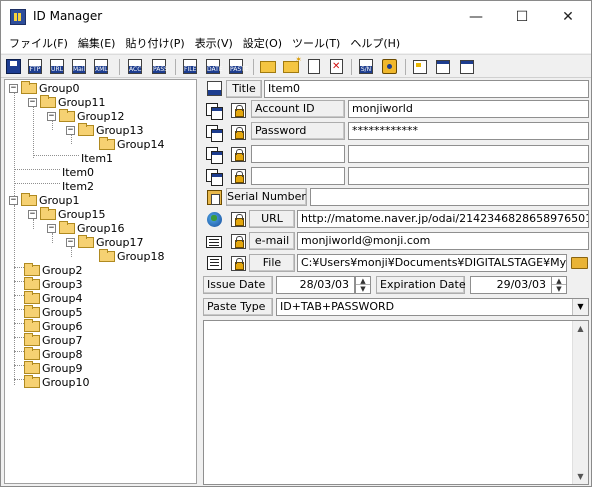 The image size is (592, 487). I want to click on id-button: S/N, so click(366, 66).